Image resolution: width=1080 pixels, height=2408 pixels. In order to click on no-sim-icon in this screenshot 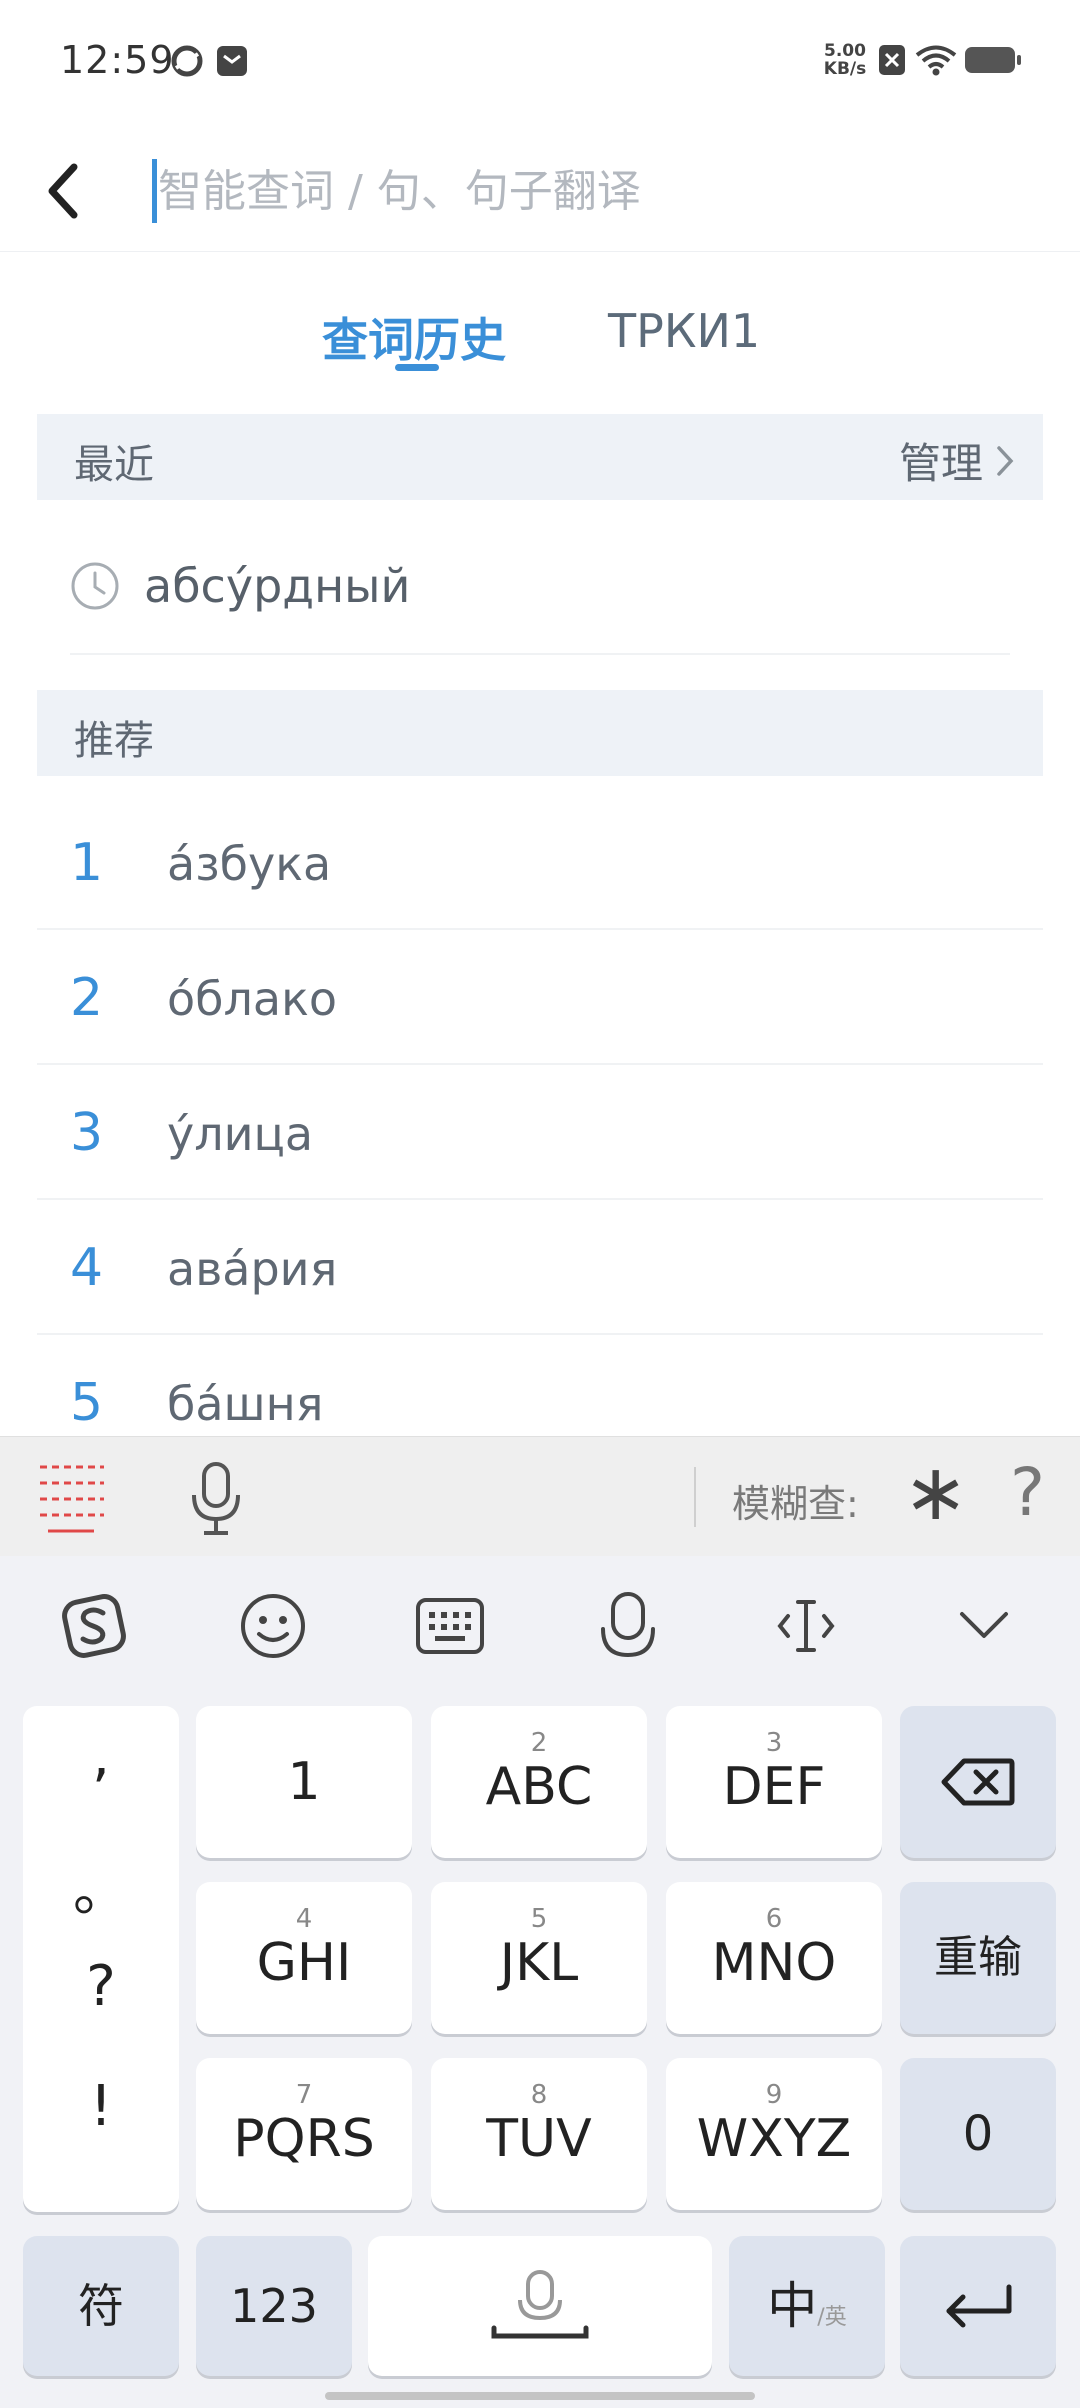, I will do `click(892, 60)`.